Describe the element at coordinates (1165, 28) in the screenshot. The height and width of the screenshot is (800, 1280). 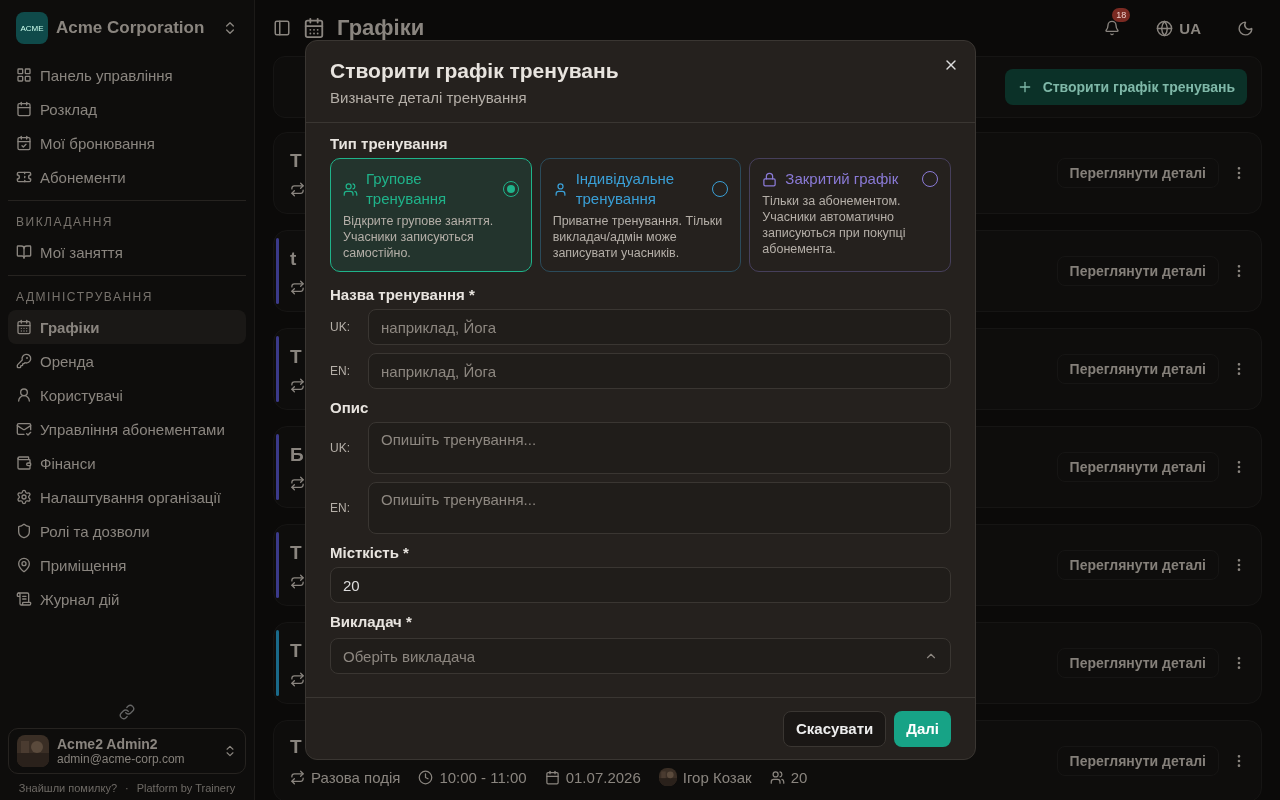
I see `globe-icon` at that location.